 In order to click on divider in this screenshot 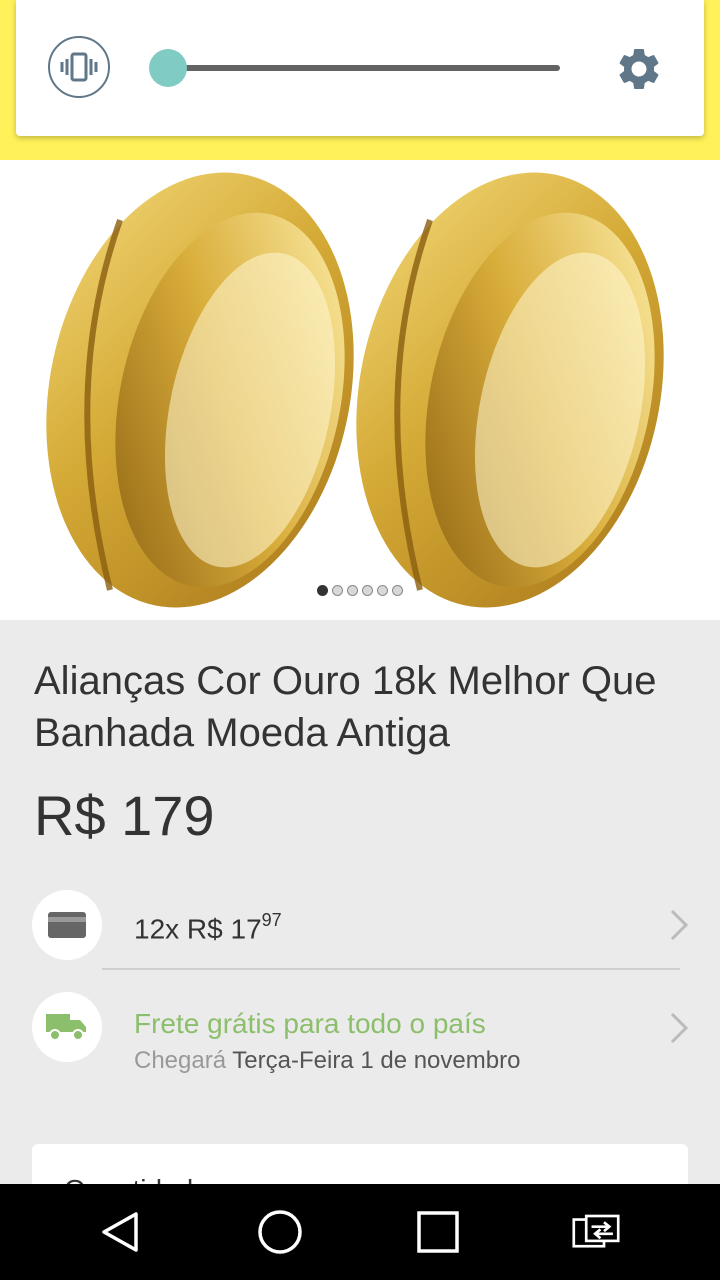, I will do `click(391, 969)`.